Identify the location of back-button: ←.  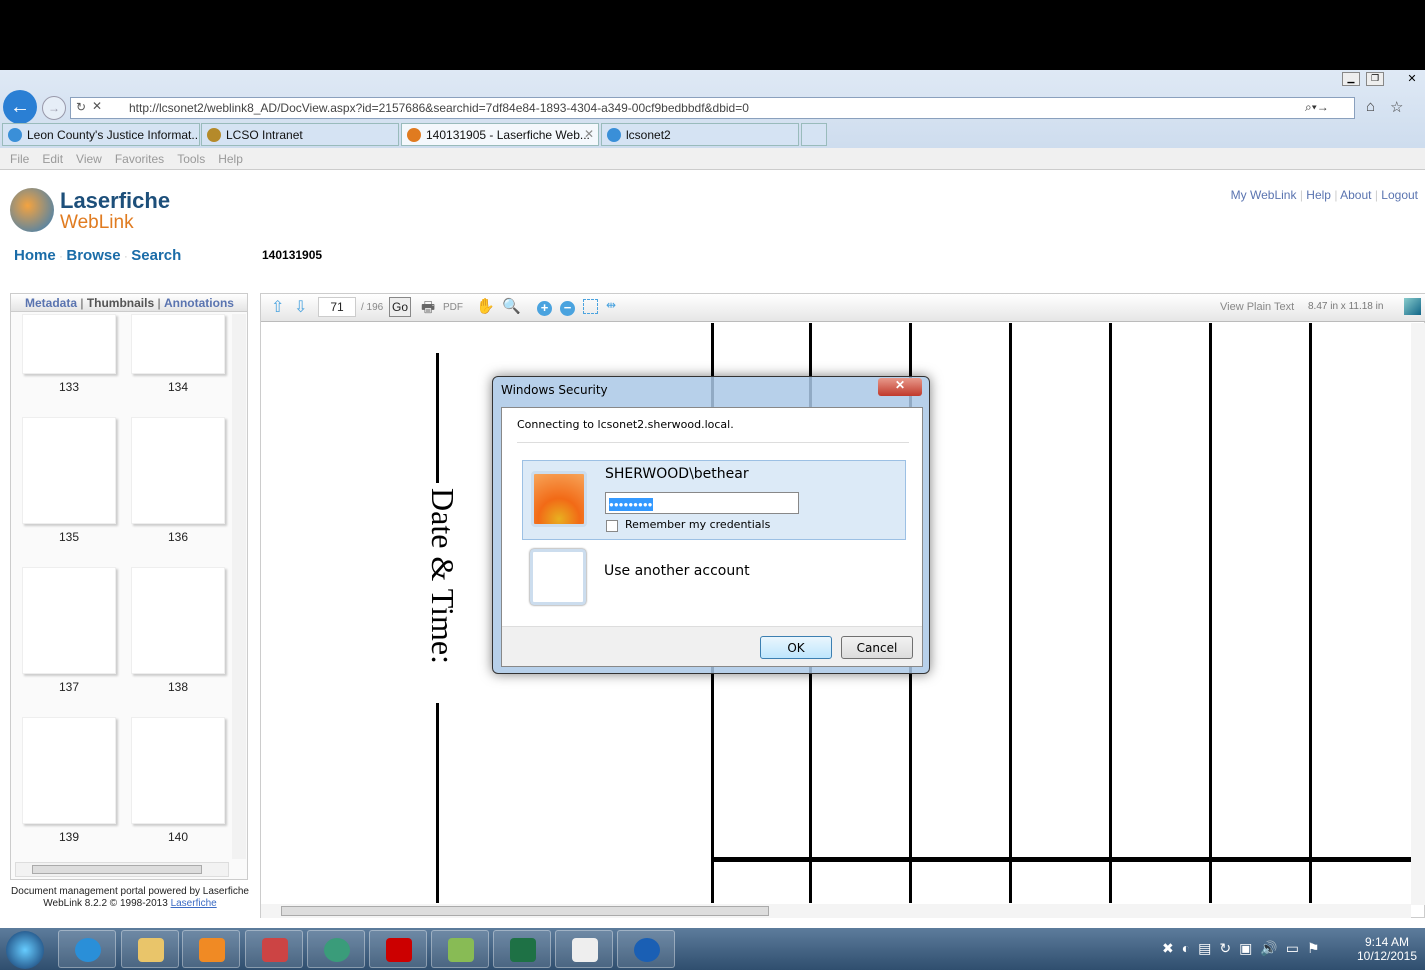
(20, 107).